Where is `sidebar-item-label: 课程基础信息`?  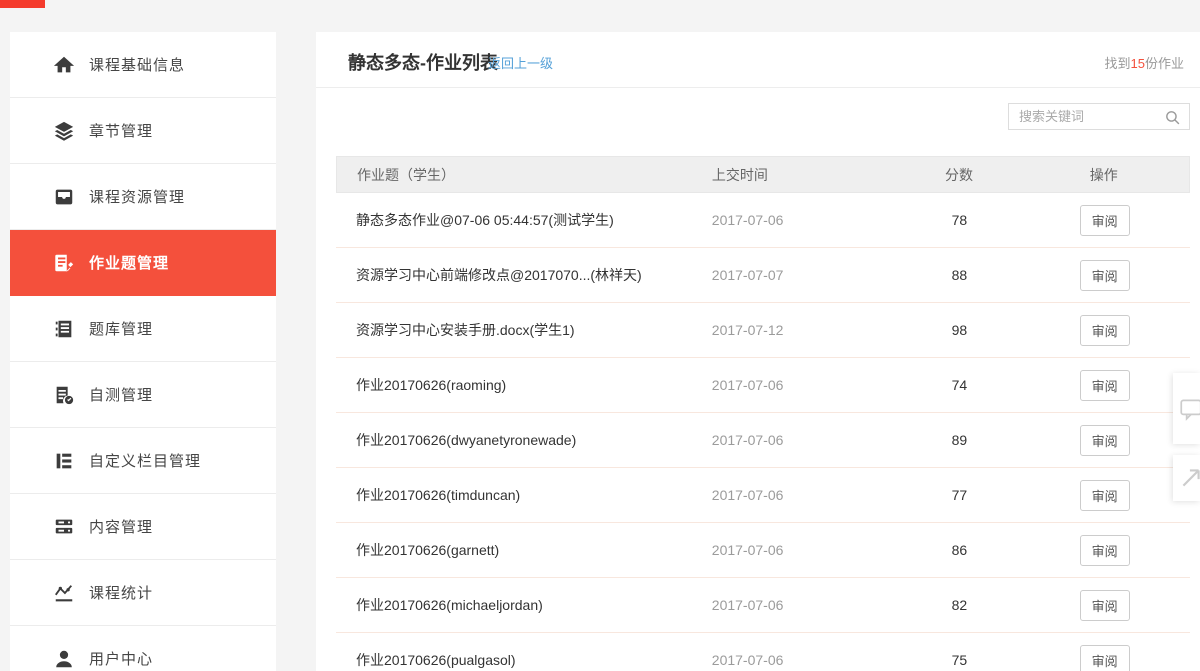
sidebar-item-label: 课程基础信息 is located at coordinates (137, 65).